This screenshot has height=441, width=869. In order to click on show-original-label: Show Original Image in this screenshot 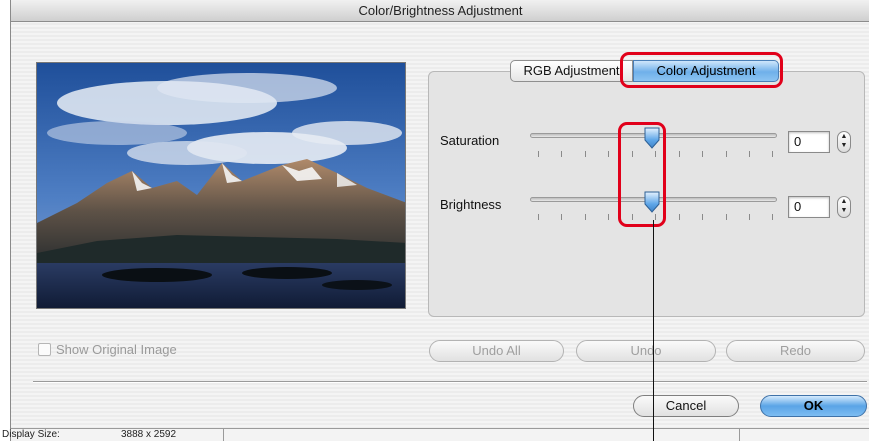, I will do `click(116, 349)`.